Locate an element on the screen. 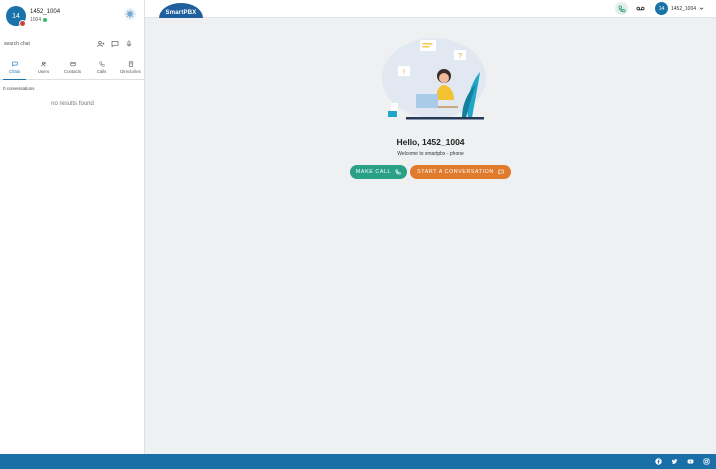 This screenshot has width=716, height=469. smartpbx-logo: SmartPBX is located at coordinates (181, 10).